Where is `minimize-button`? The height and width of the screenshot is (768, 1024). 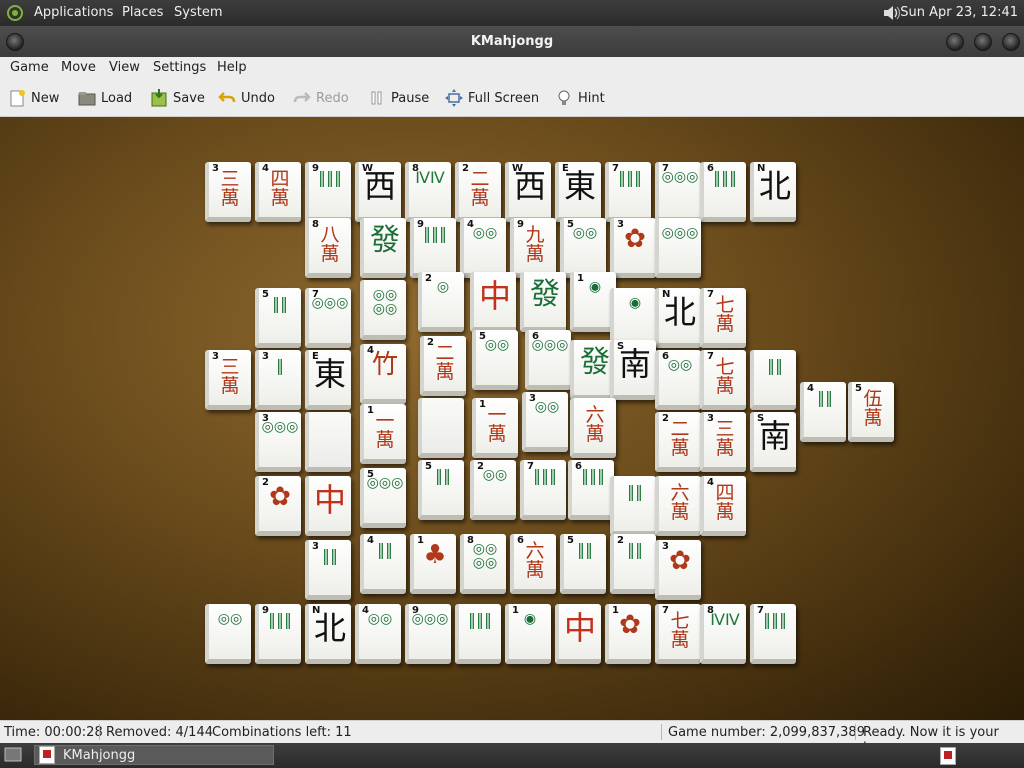 minimize-button is located at coordinates (955, 42).